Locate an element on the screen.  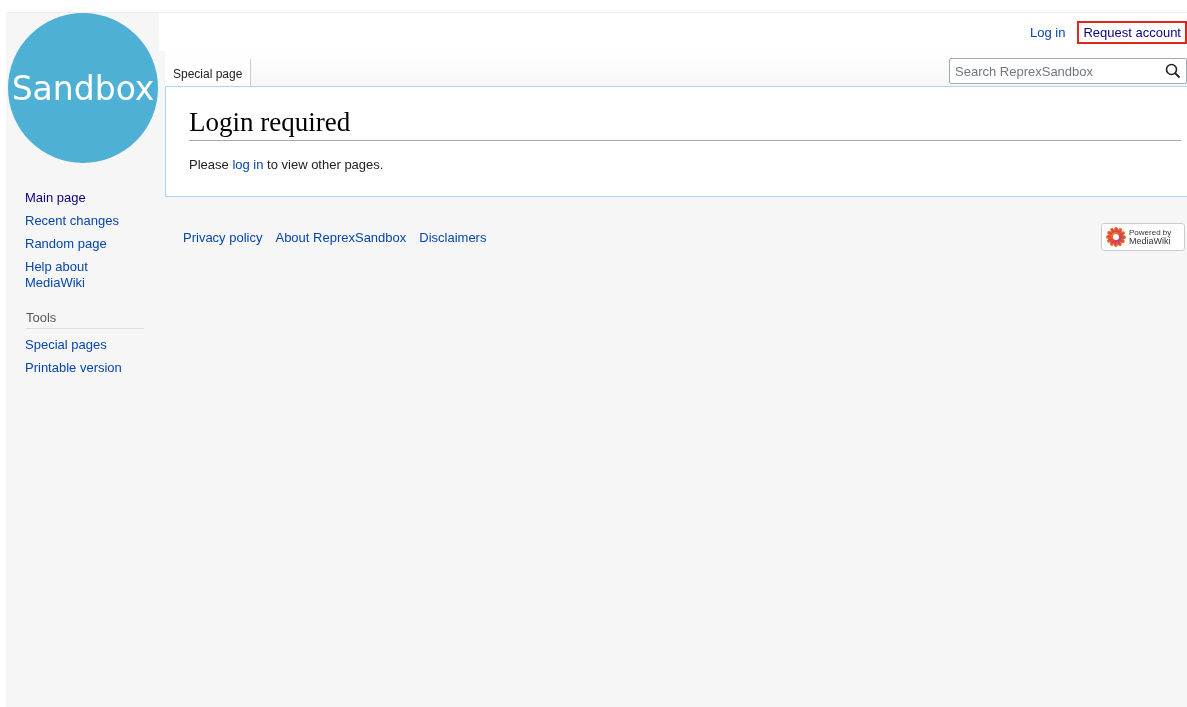
badge-text: Powered by MediaWiki is located at coordinates (1150, 237).